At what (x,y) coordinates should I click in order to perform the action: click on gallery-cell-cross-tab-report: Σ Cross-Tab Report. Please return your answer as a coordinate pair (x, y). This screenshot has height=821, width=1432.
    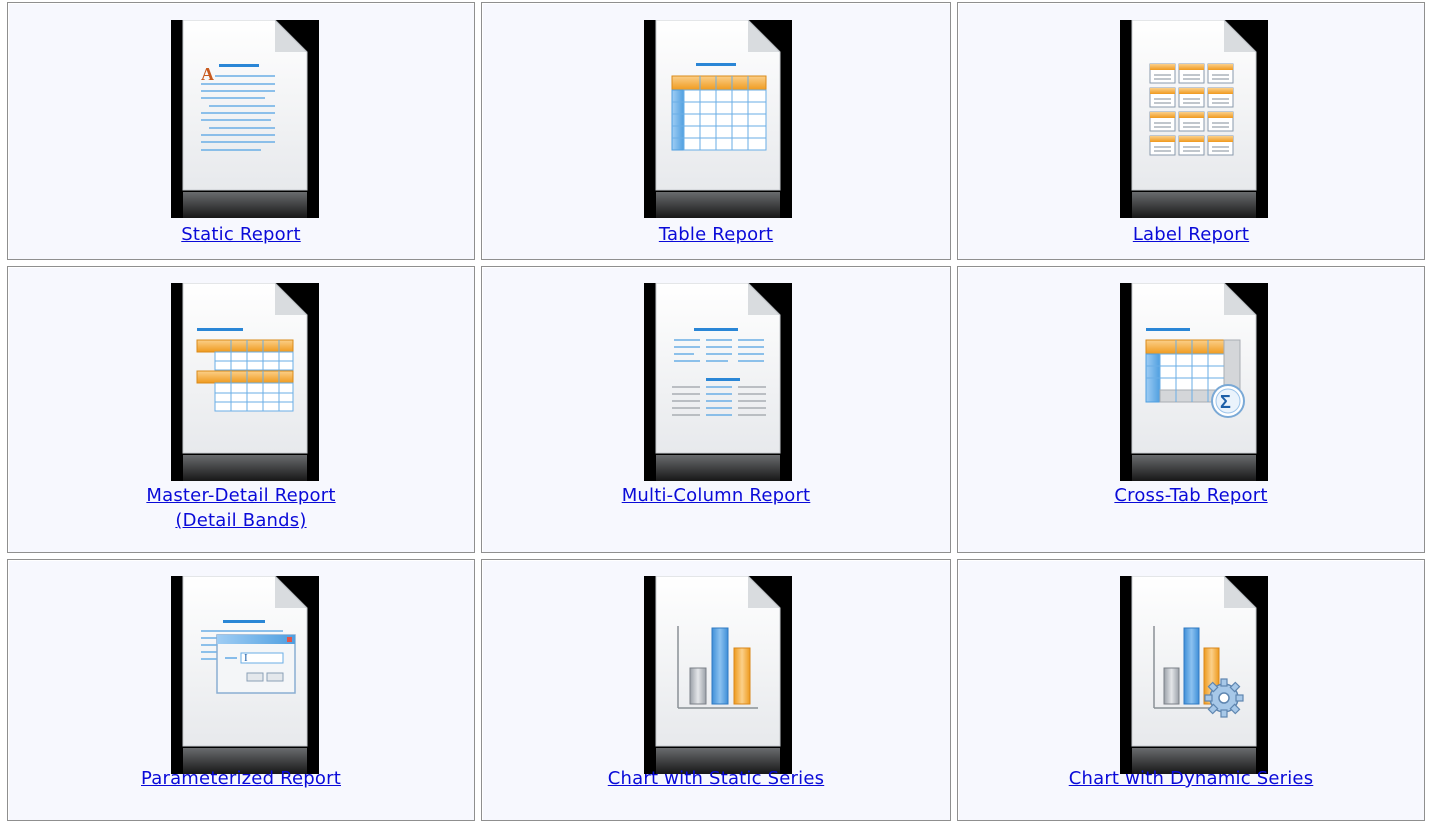
    Looking at the image, I should click on (1191, 409).